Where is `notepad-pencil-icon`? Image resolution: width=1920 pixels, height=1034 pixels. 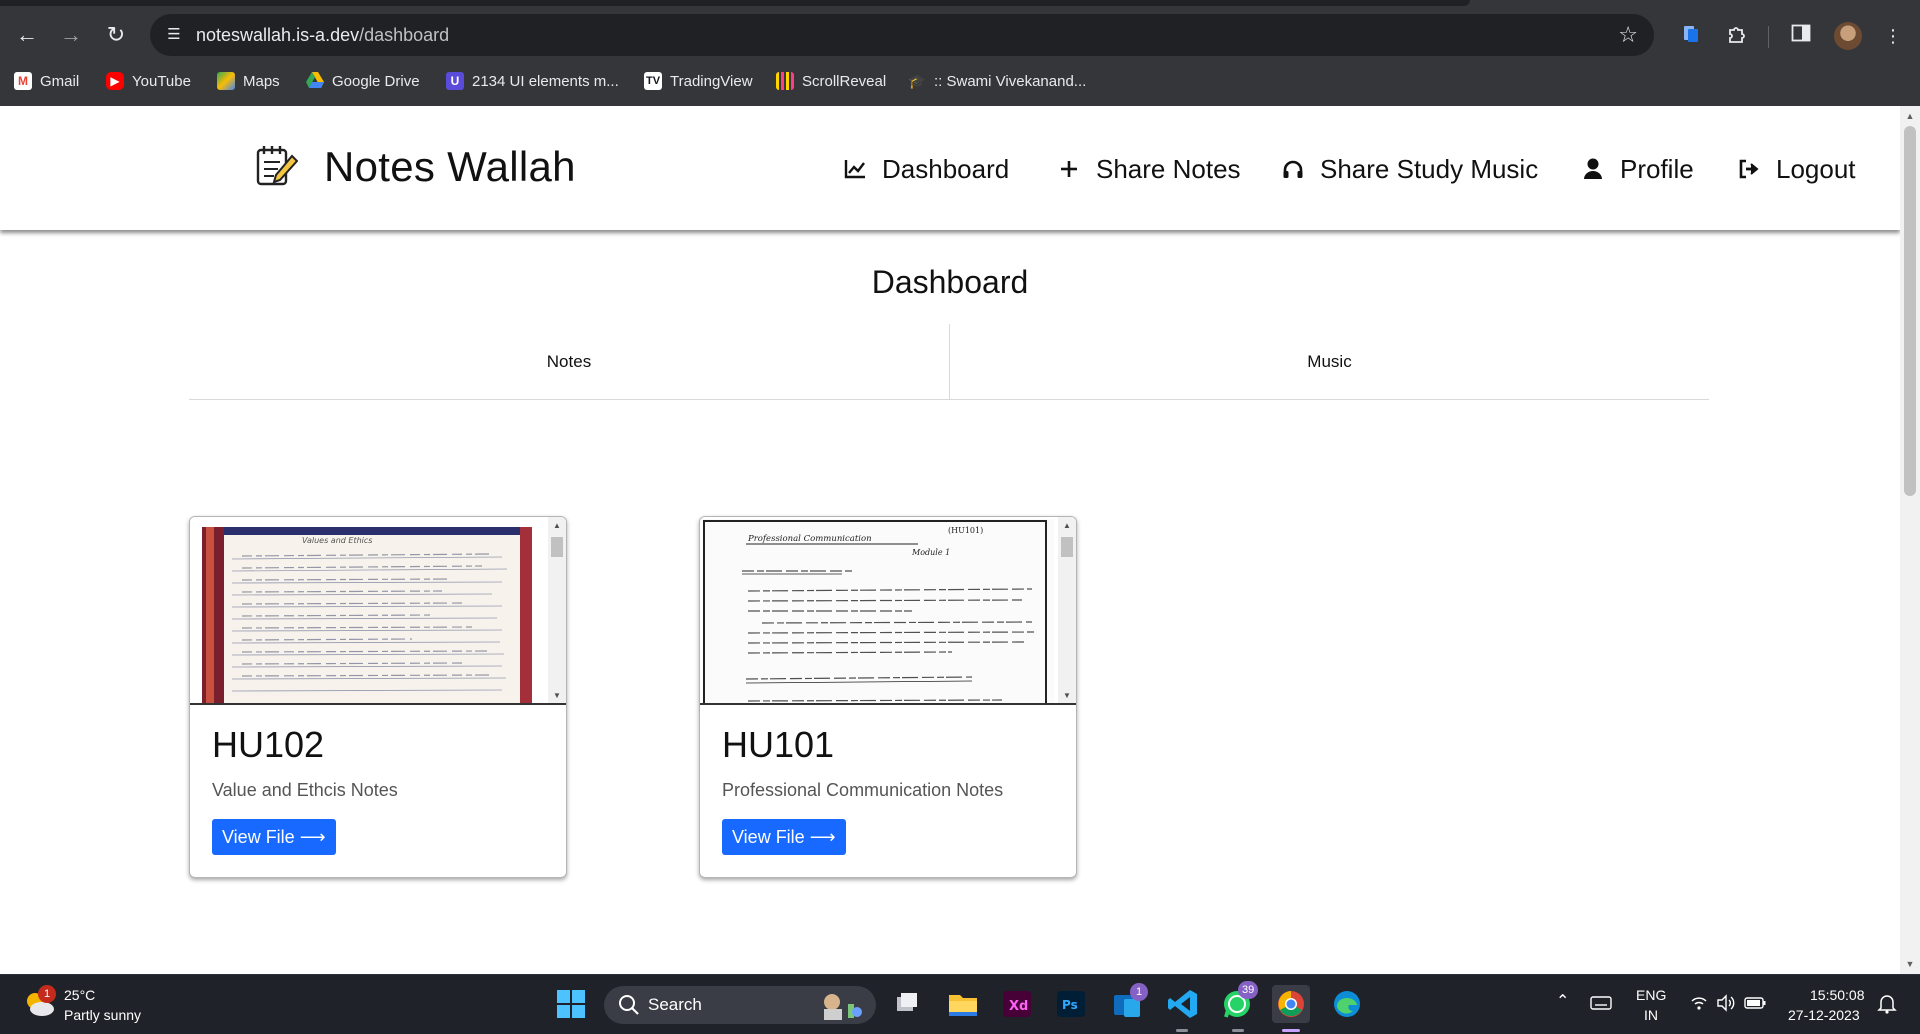
notepad-pencil-icon is located at coordinates (276, 166).